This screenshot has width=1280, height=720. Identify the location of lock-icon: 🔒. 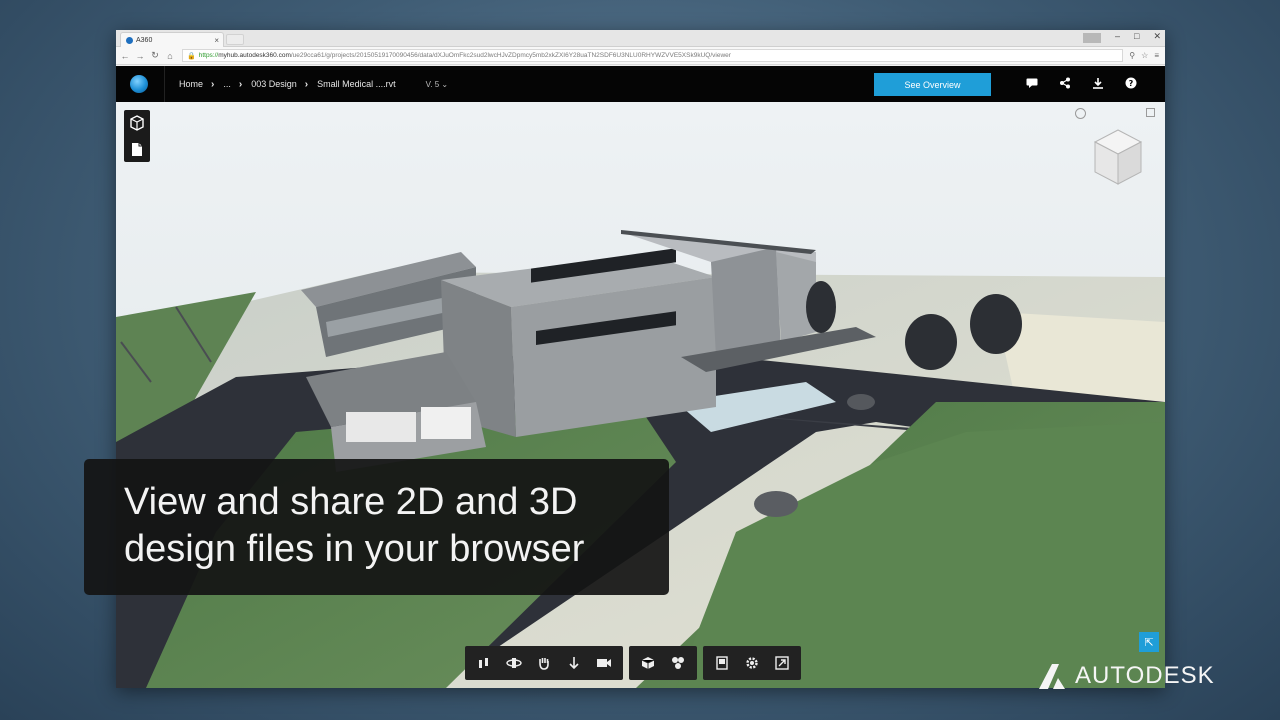
(191, 56).